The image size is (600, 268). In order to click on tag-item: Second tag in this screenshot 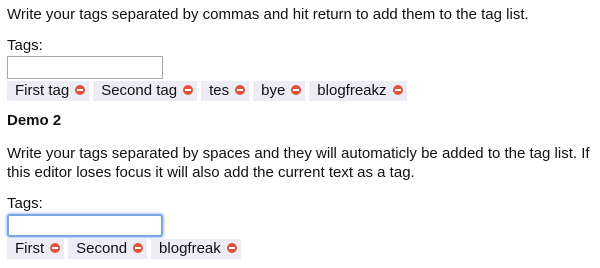, I will do `click(145, 91)`.